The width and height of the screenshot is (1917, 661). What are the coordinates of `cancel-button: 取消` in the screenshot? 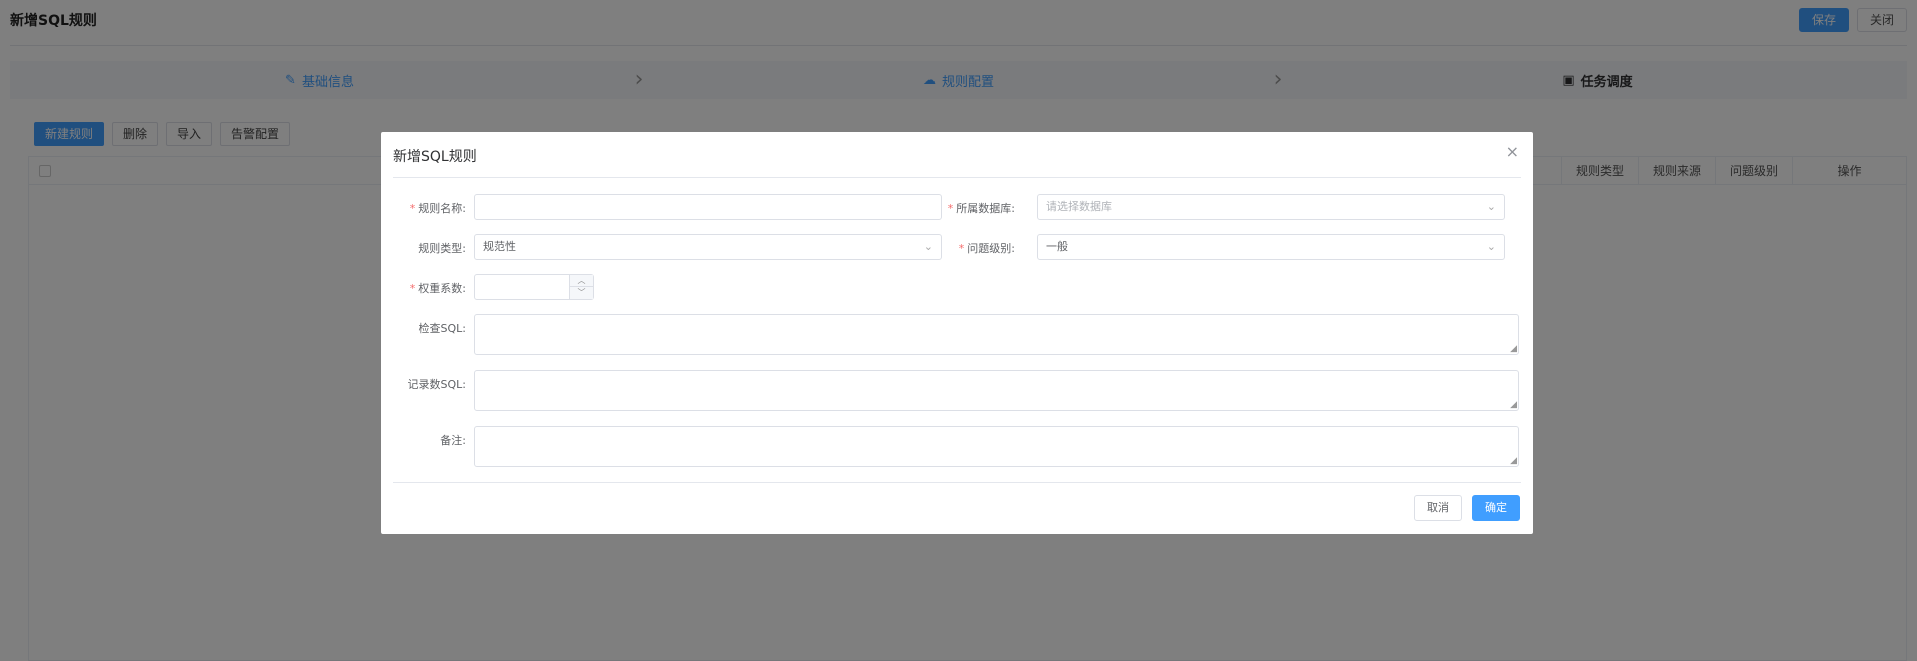 It's located at (1438, 508).